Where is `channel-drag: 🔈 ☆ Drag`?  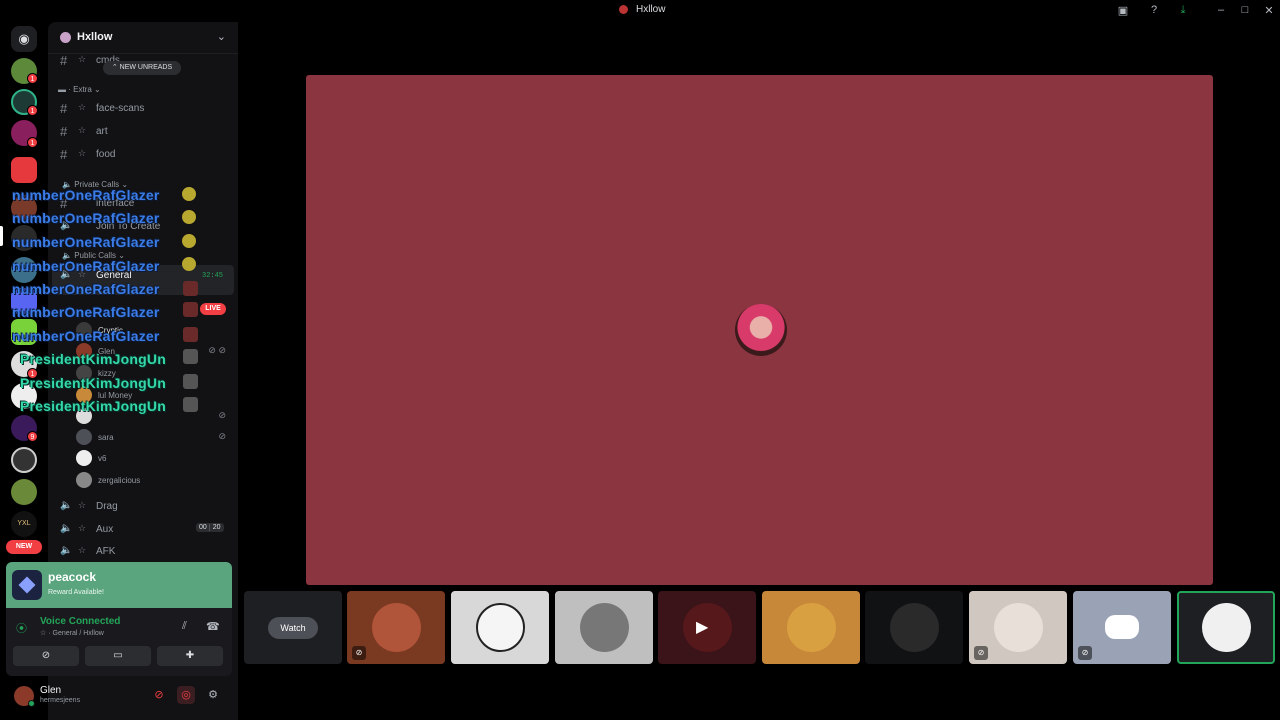 channel-drag: 🔈 ☆ Drag is located at coordinates (143, 506).